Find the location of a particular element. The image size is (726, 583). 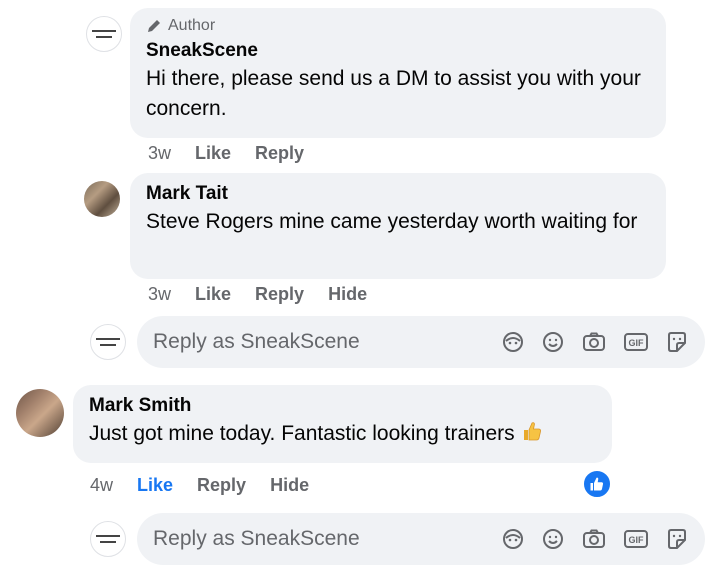

comment-actions: 3w Like Reply is located at coordinates (226, 153).